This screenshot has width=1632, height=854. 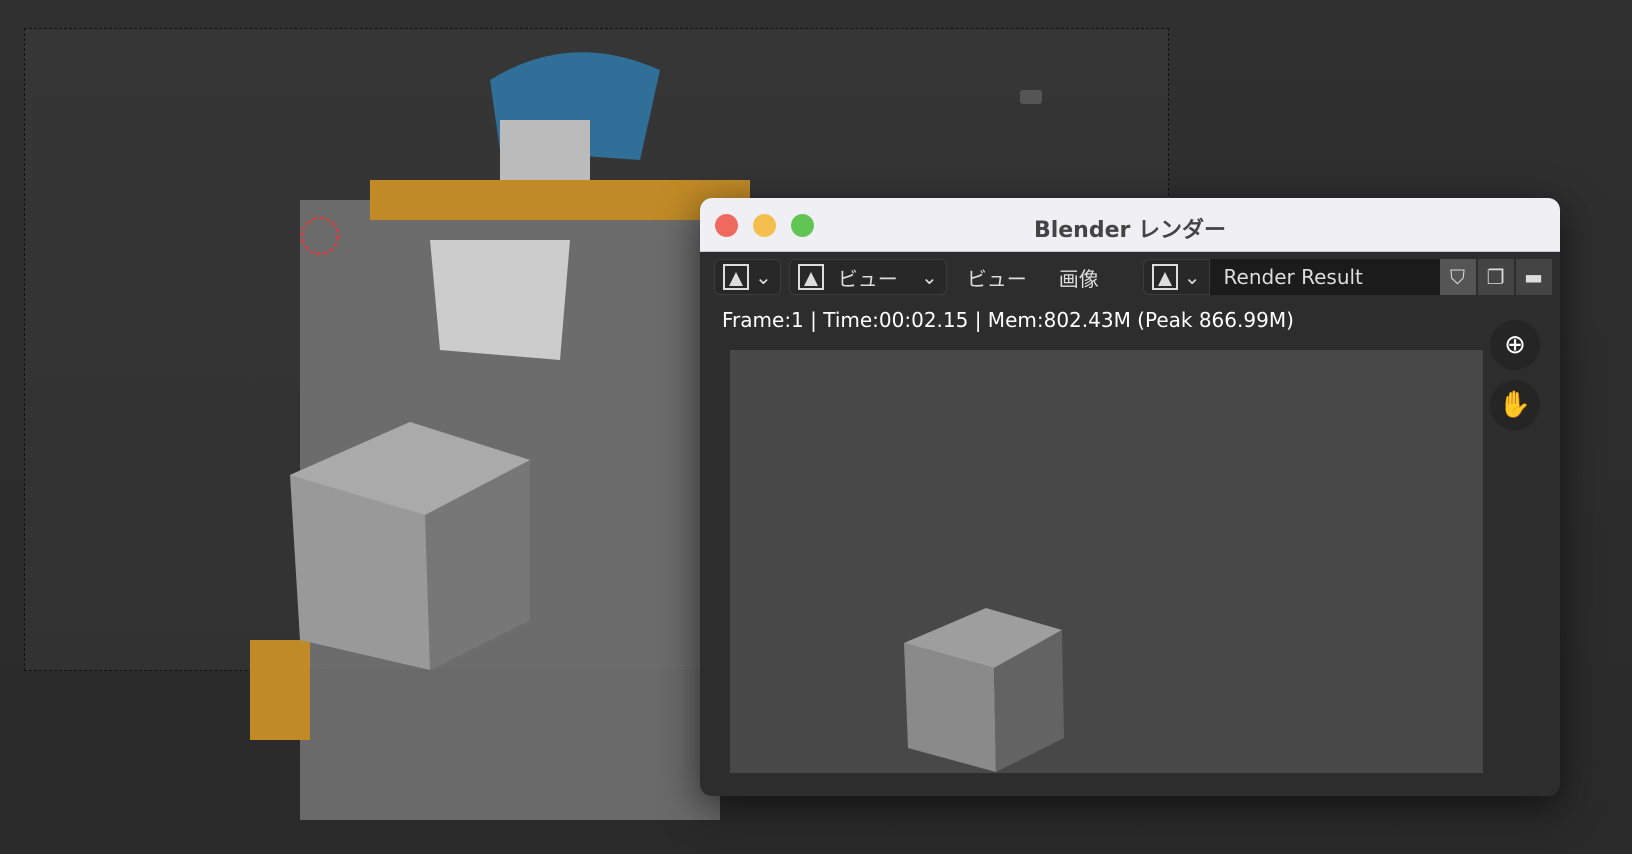 What do you see at coordinates (997, 277) in the screenshot?
I see `view-menu: ビュー` at bounding box center [997, 277].